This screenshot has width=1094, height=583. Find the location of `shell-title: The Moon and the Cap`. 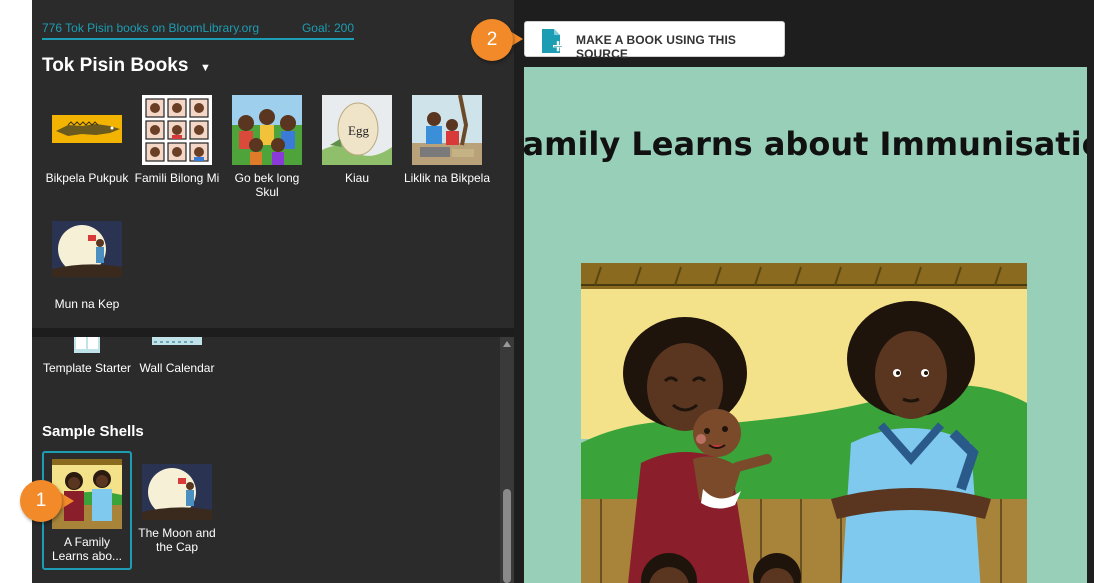

shell-title: The Moon and the Cap is located at coordinates (177, 540).